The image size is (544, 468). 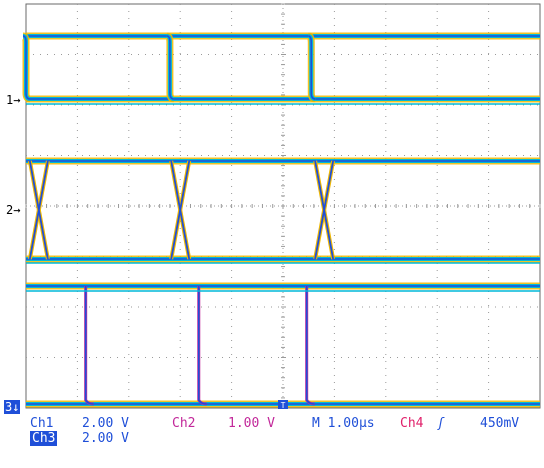 I want to click on ch2-ground-marker: 2→, so click(x=13, y=210).